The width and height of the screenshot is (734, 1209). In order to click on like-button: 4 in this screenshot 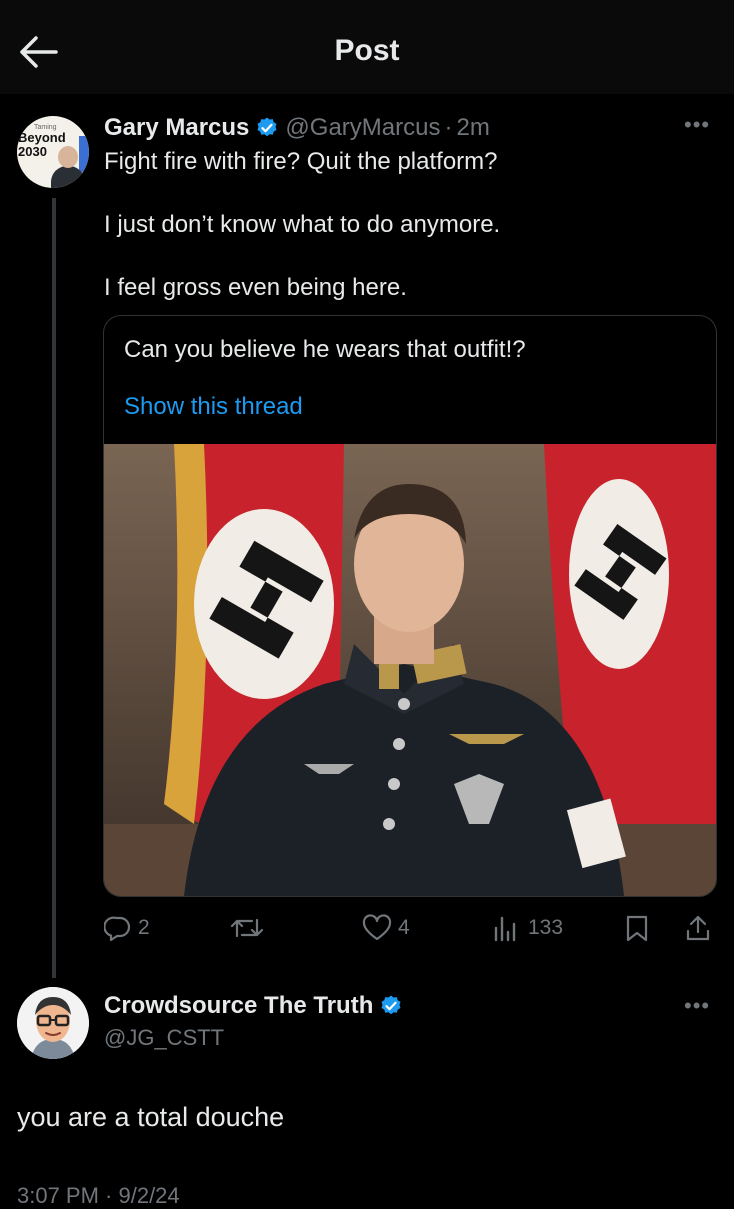, I will do `click(386, 928)`.